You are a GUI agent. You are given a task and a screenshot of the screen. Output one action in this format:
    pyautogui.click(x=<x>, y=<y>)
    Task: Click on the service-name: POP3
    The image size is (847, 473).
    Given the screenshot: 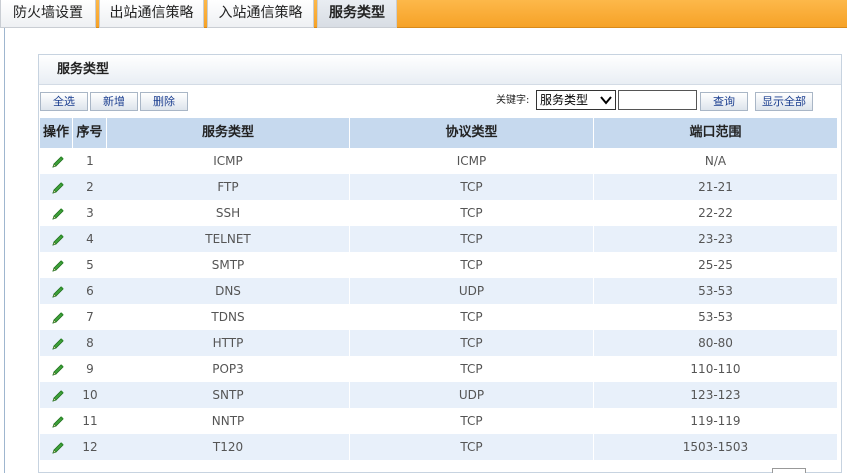 What is the action you would take?
    pyautogui.click(x=228, y=369)
    